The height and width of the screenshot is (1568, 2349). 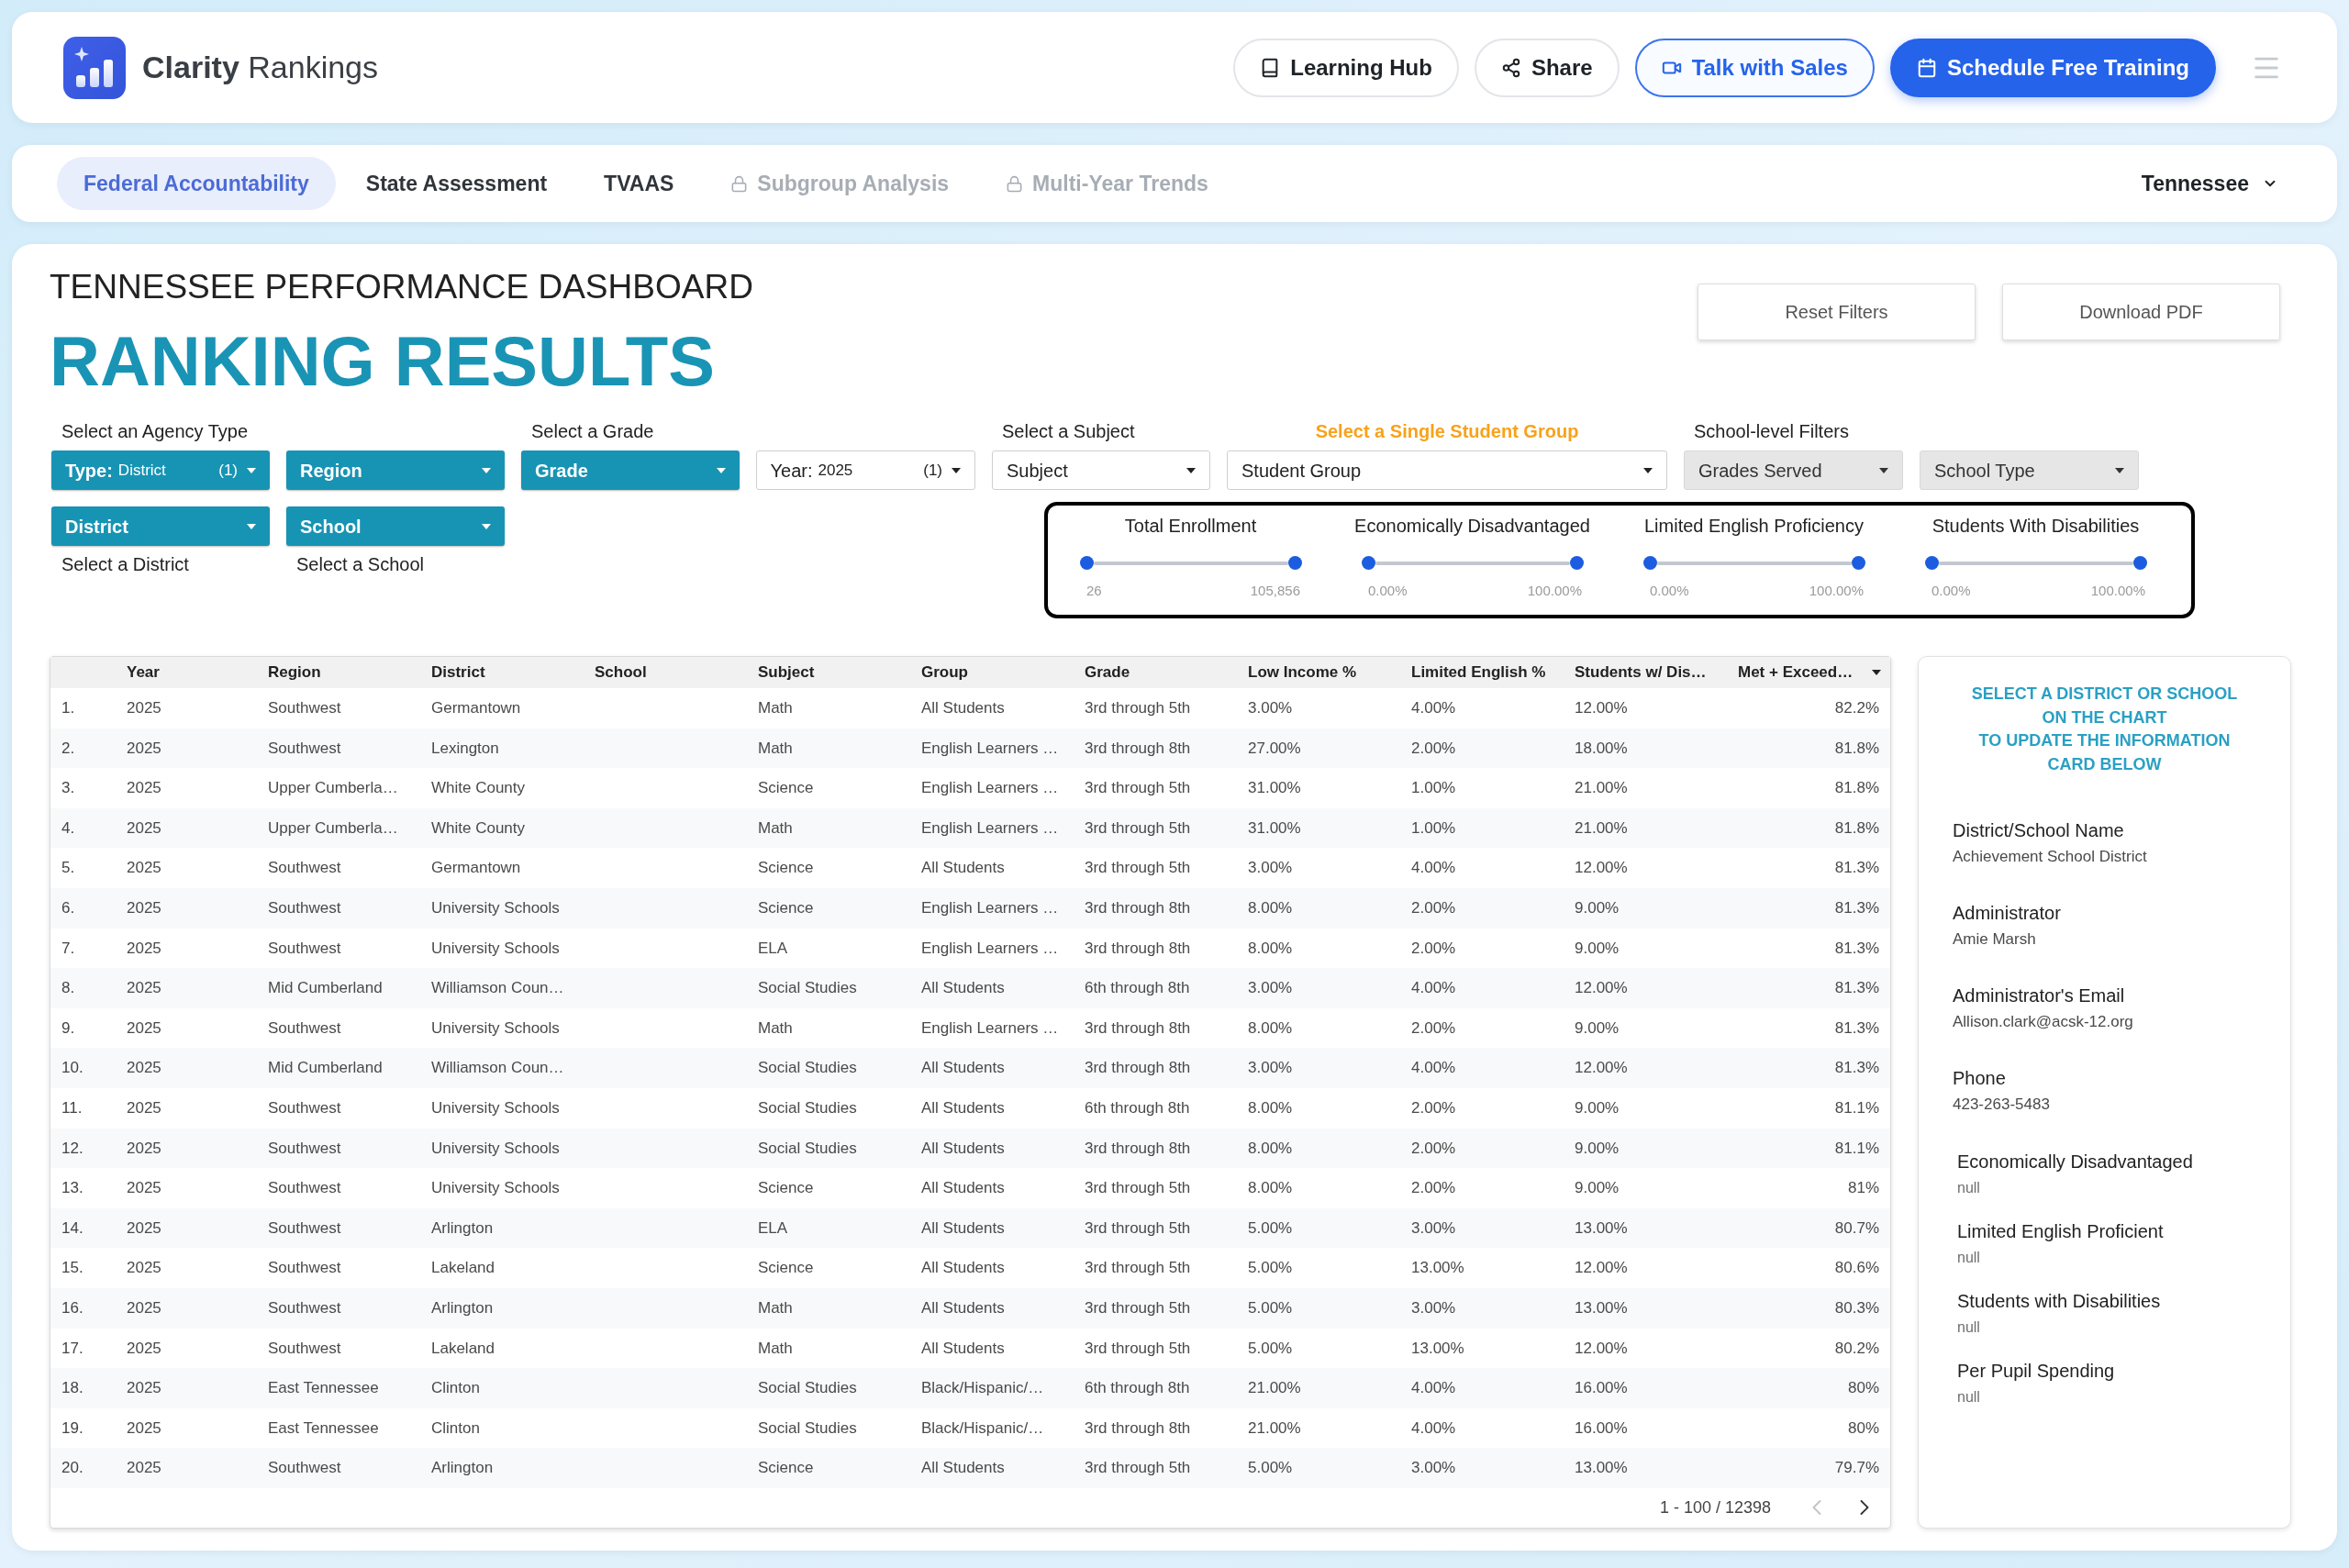 I want to click on filter-dropdown: Grades Served, so click(x=1793, y=470).